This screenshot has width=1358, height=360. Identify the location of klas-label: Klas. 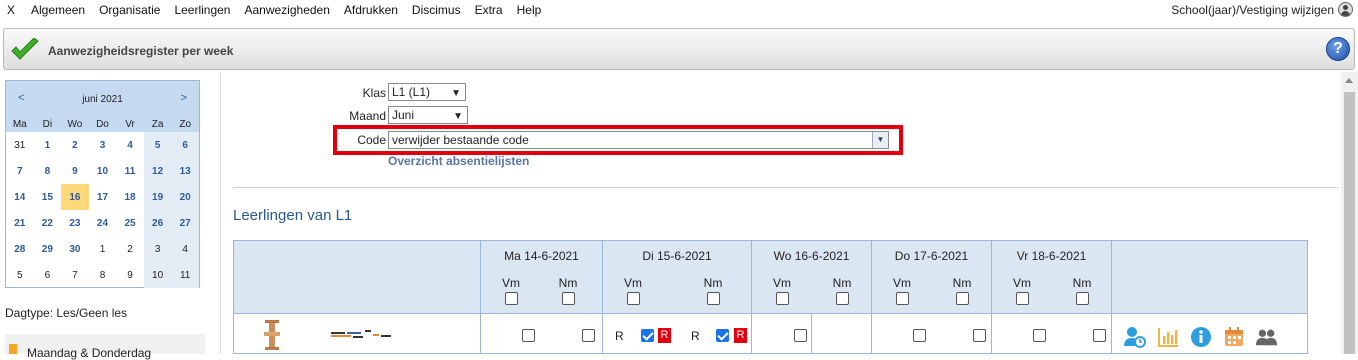
(374, 93).